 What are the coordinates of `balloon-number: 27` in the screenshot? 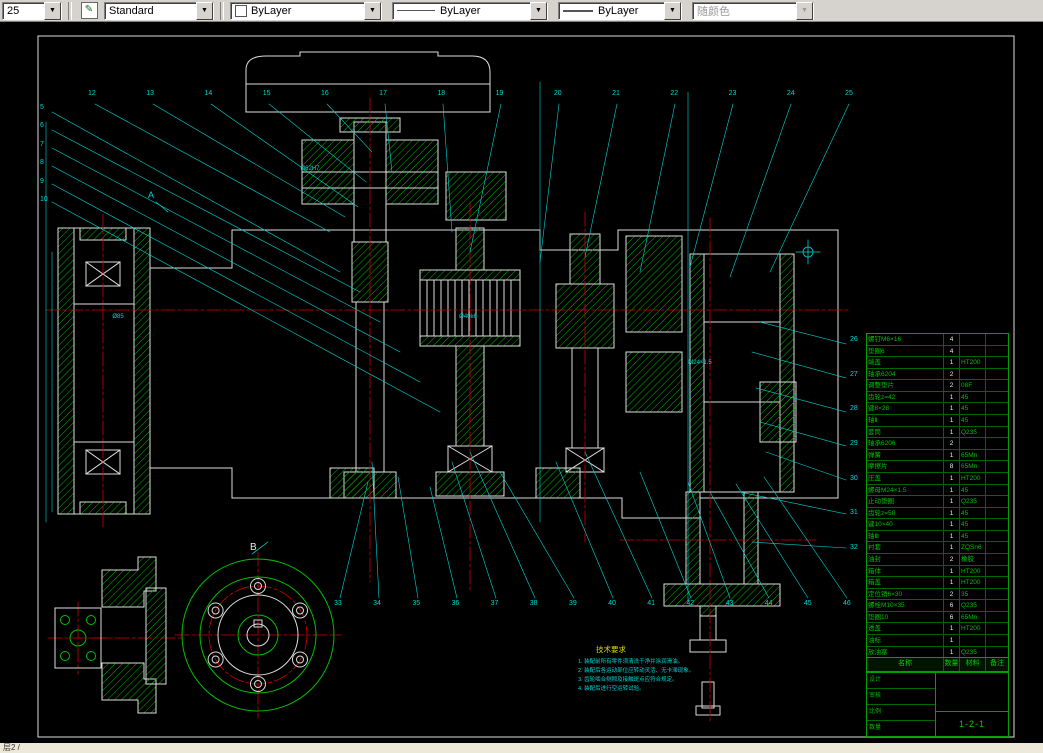 It's located at (854, 374).